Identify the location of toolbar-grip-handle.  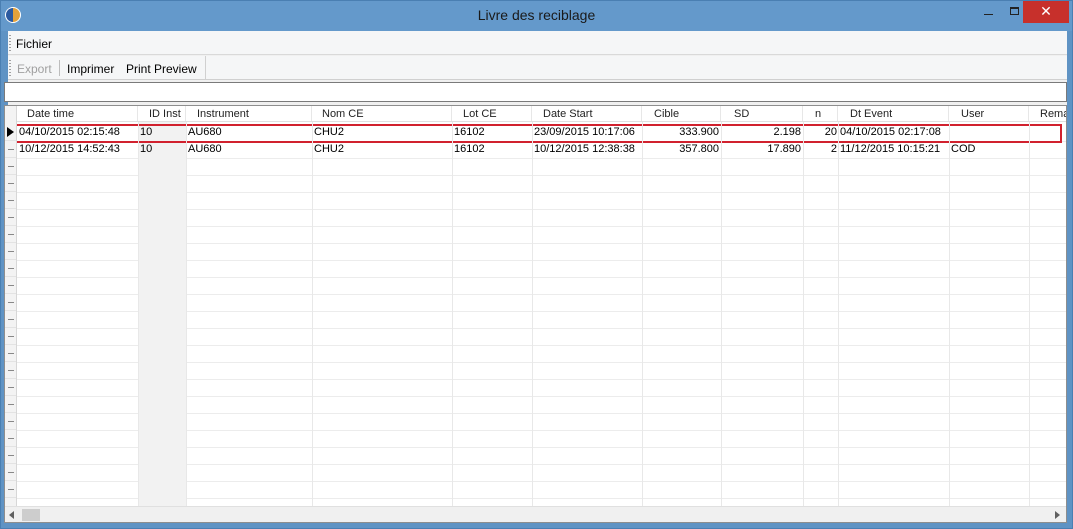
(10, 68).